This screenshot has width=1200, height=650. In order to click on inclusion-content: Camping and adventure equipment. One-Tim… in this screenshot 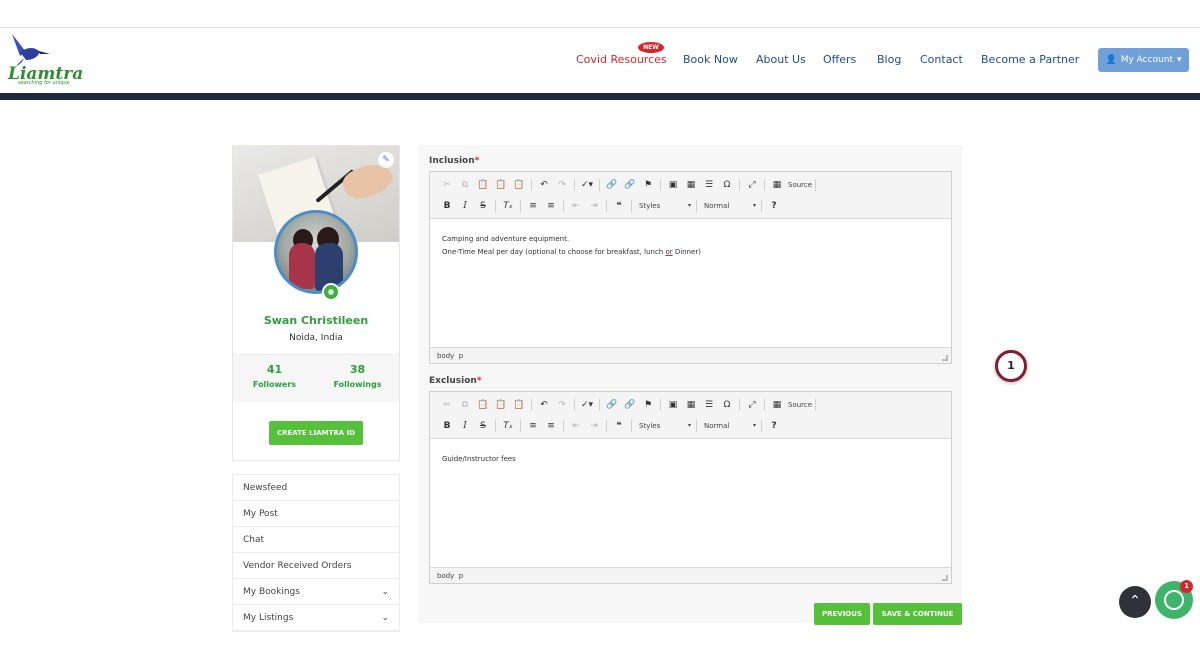, I will do `click(690, 283)`.